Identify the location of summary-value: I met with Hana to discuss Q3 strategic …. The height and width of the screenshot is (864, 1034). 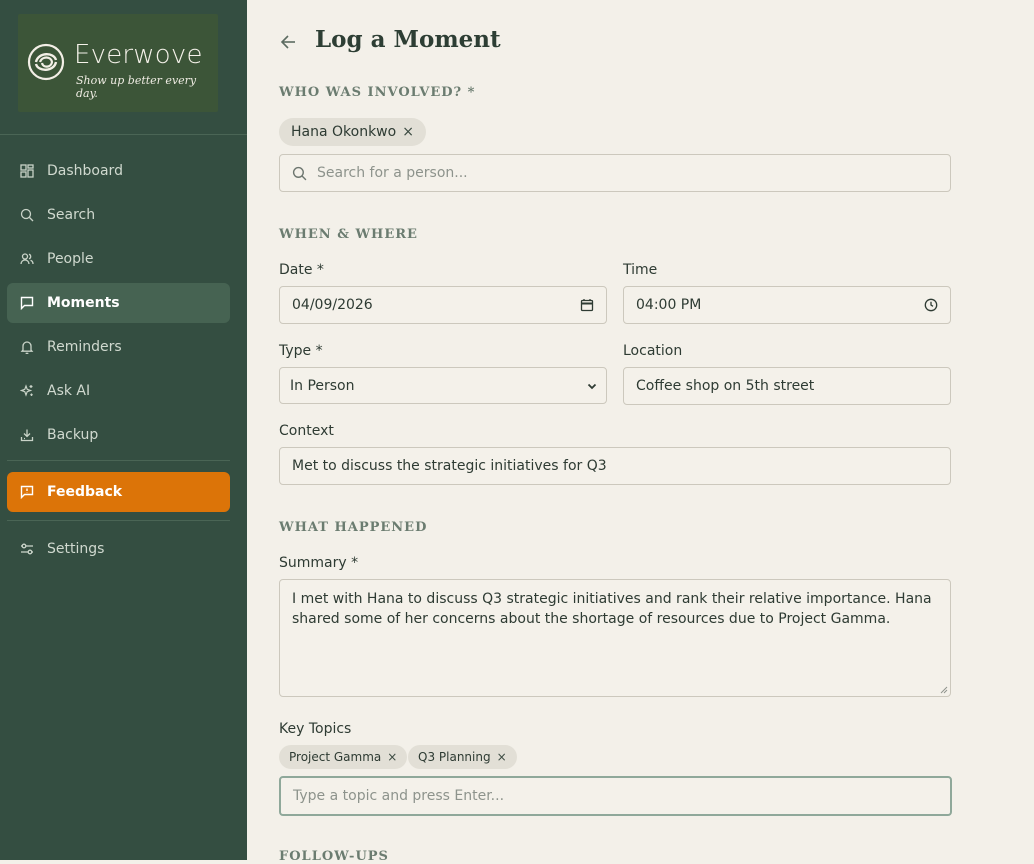
(612, 609).